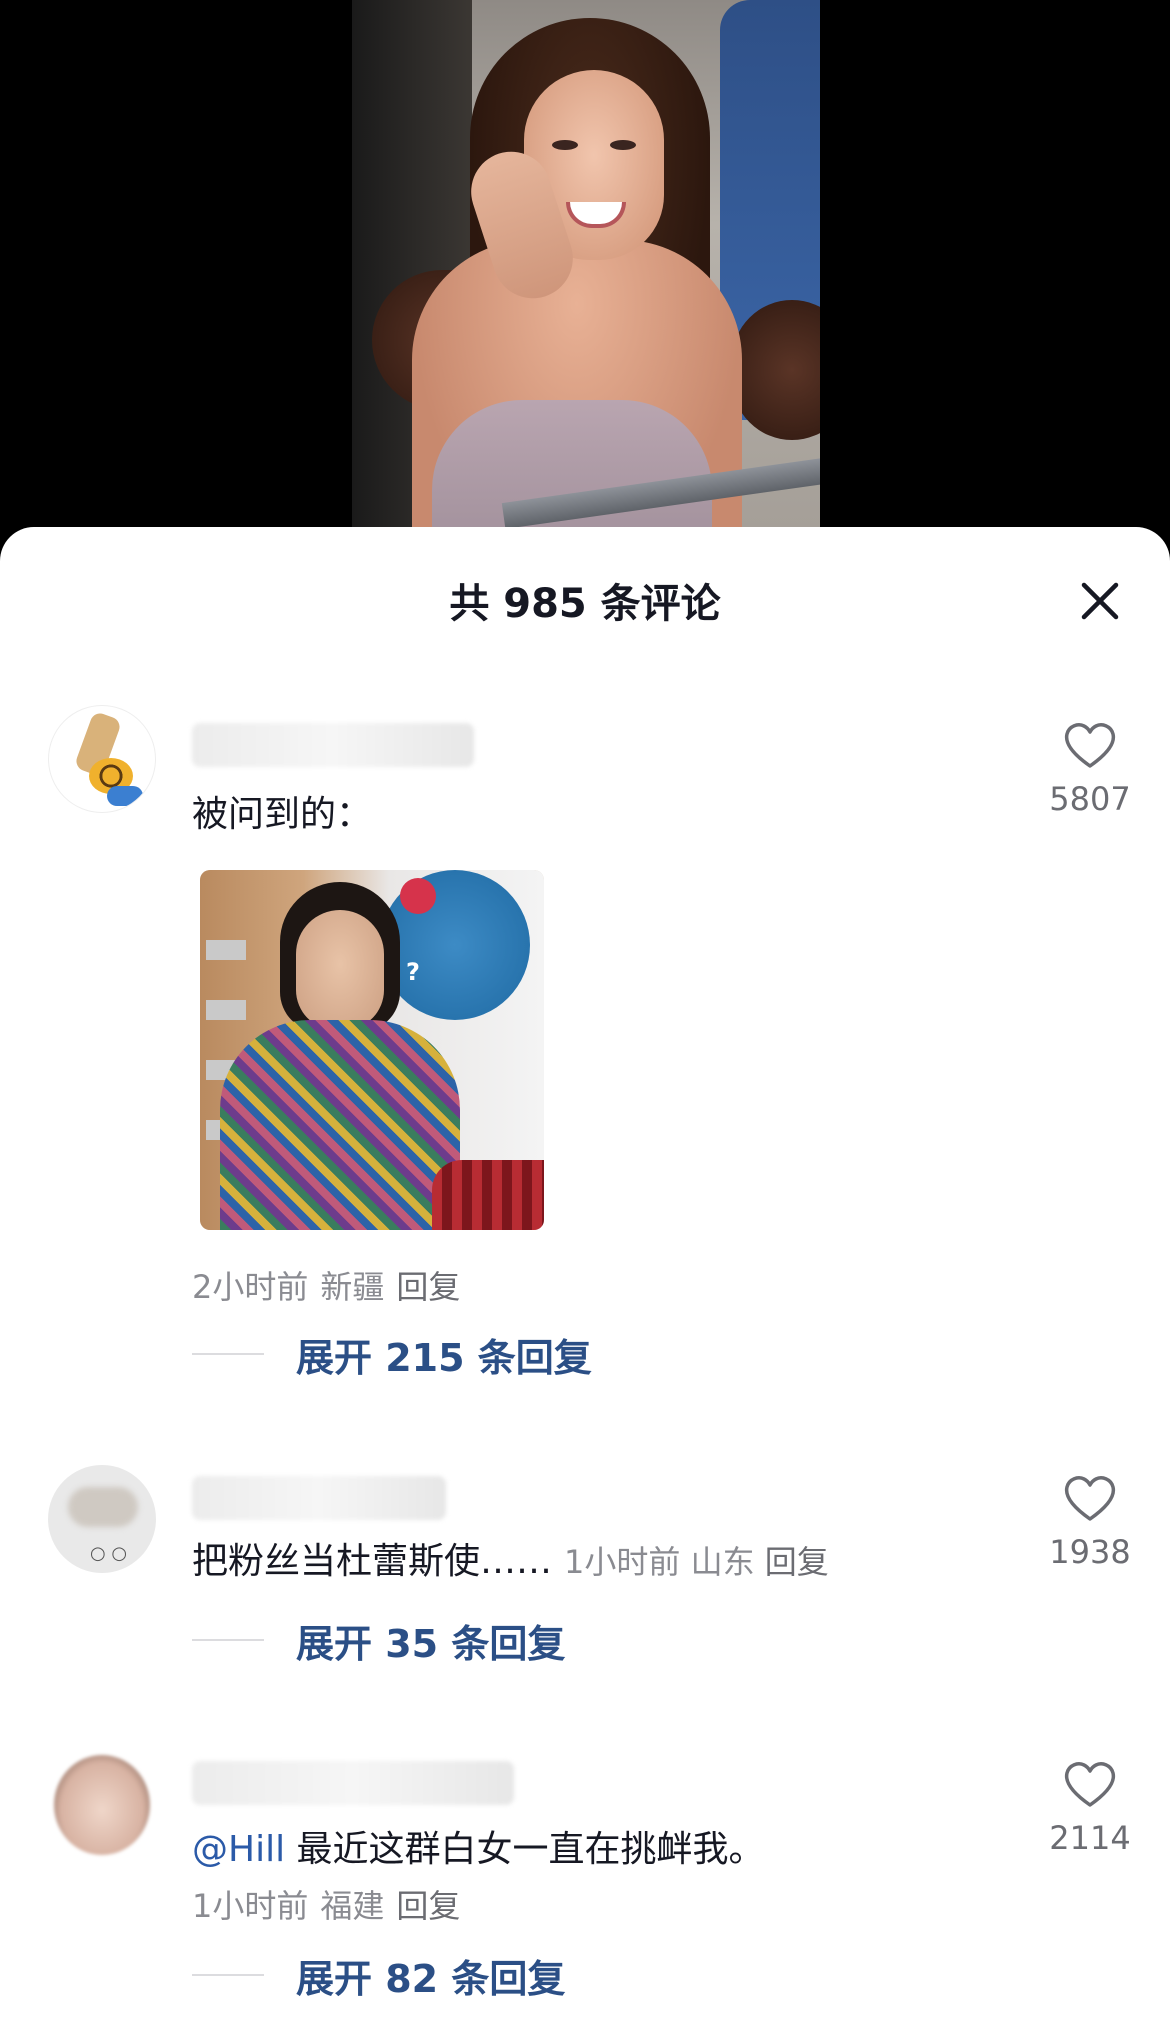  I want to click on avatar-blurred-face, so click(102, 1805).